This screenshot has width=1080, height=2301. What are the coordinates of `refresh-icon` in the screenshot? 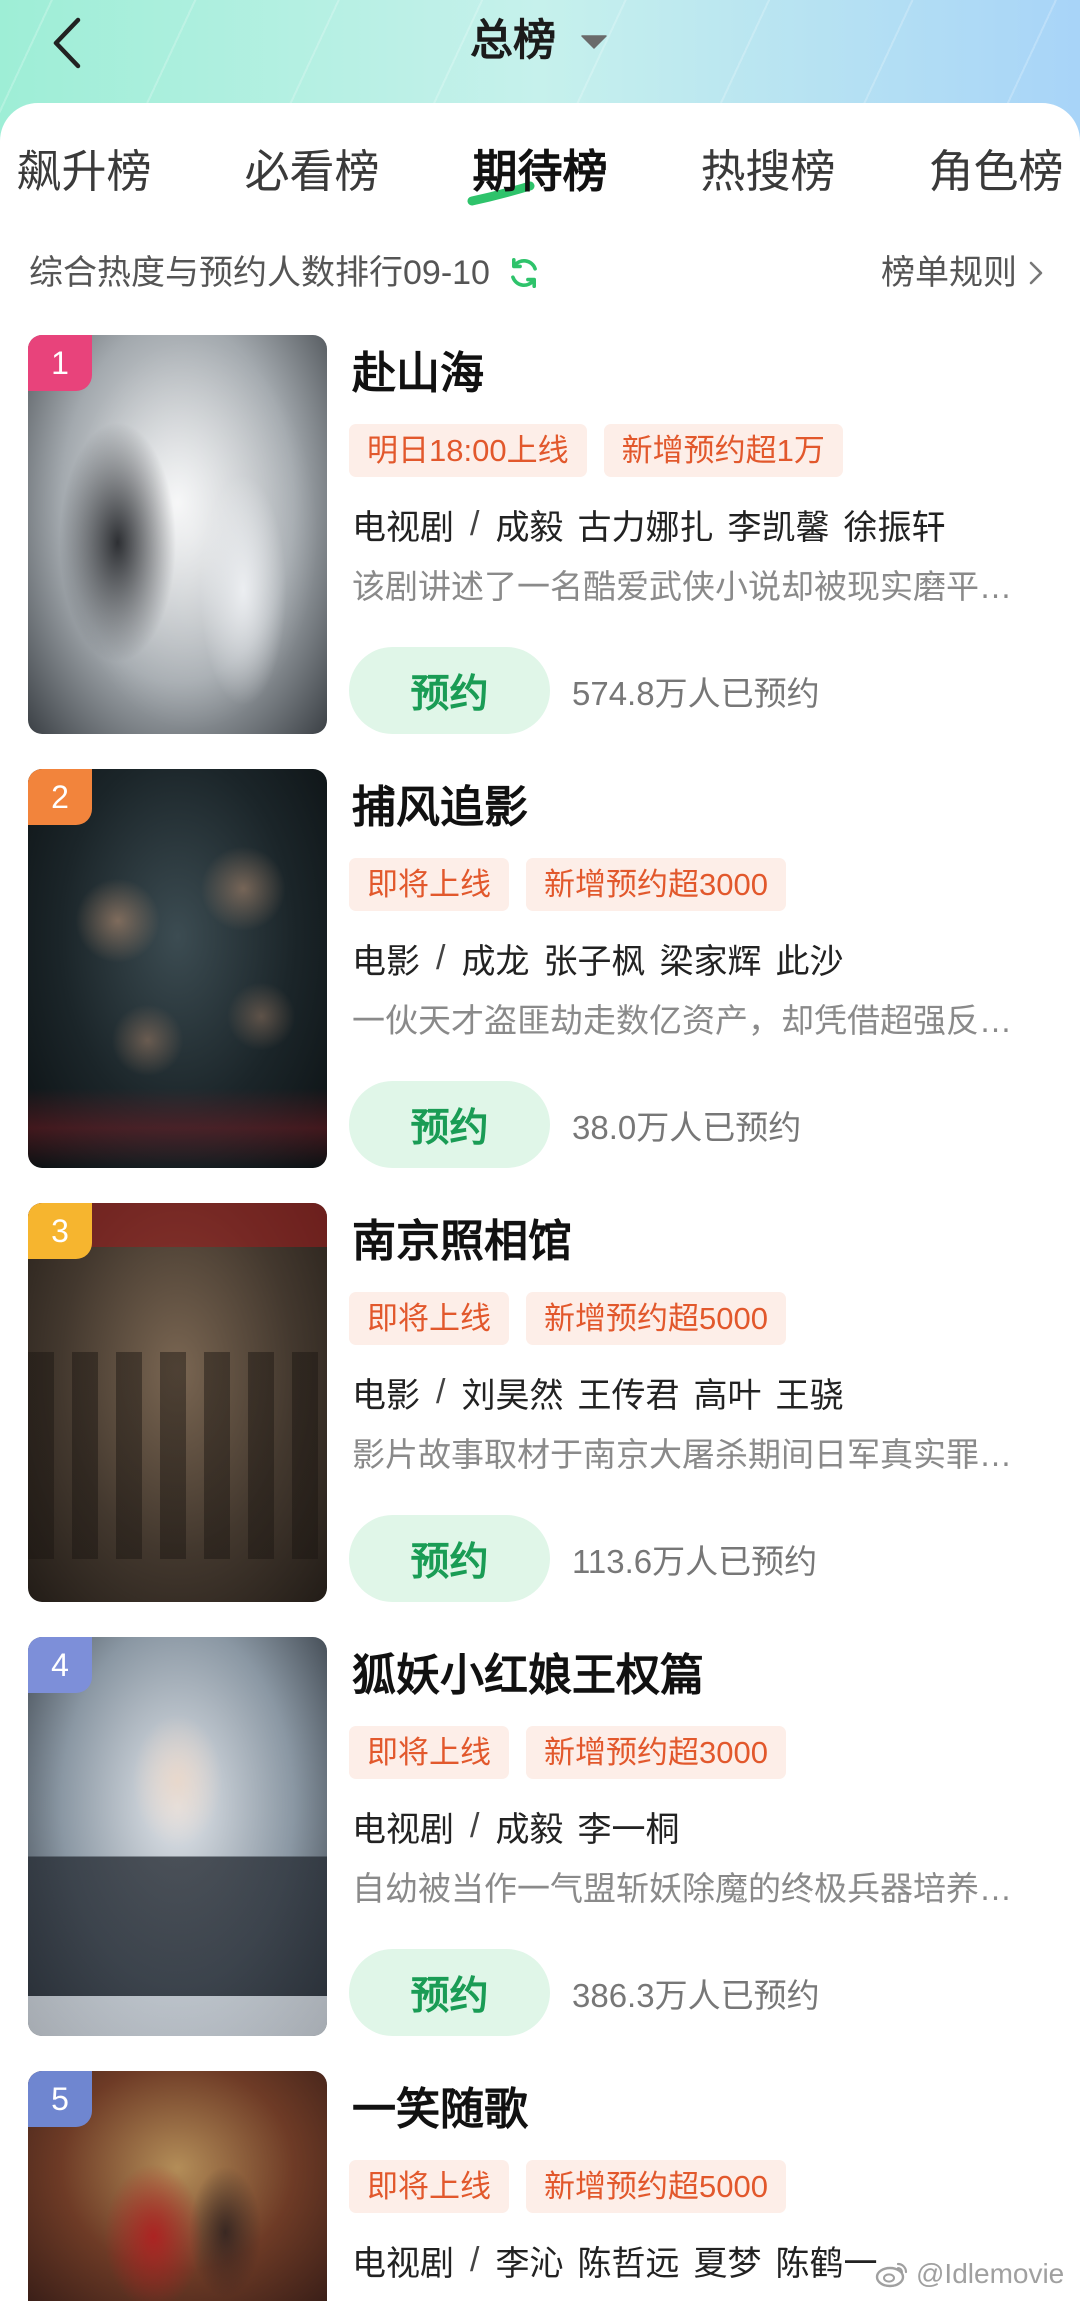 It's located at (524, 273).